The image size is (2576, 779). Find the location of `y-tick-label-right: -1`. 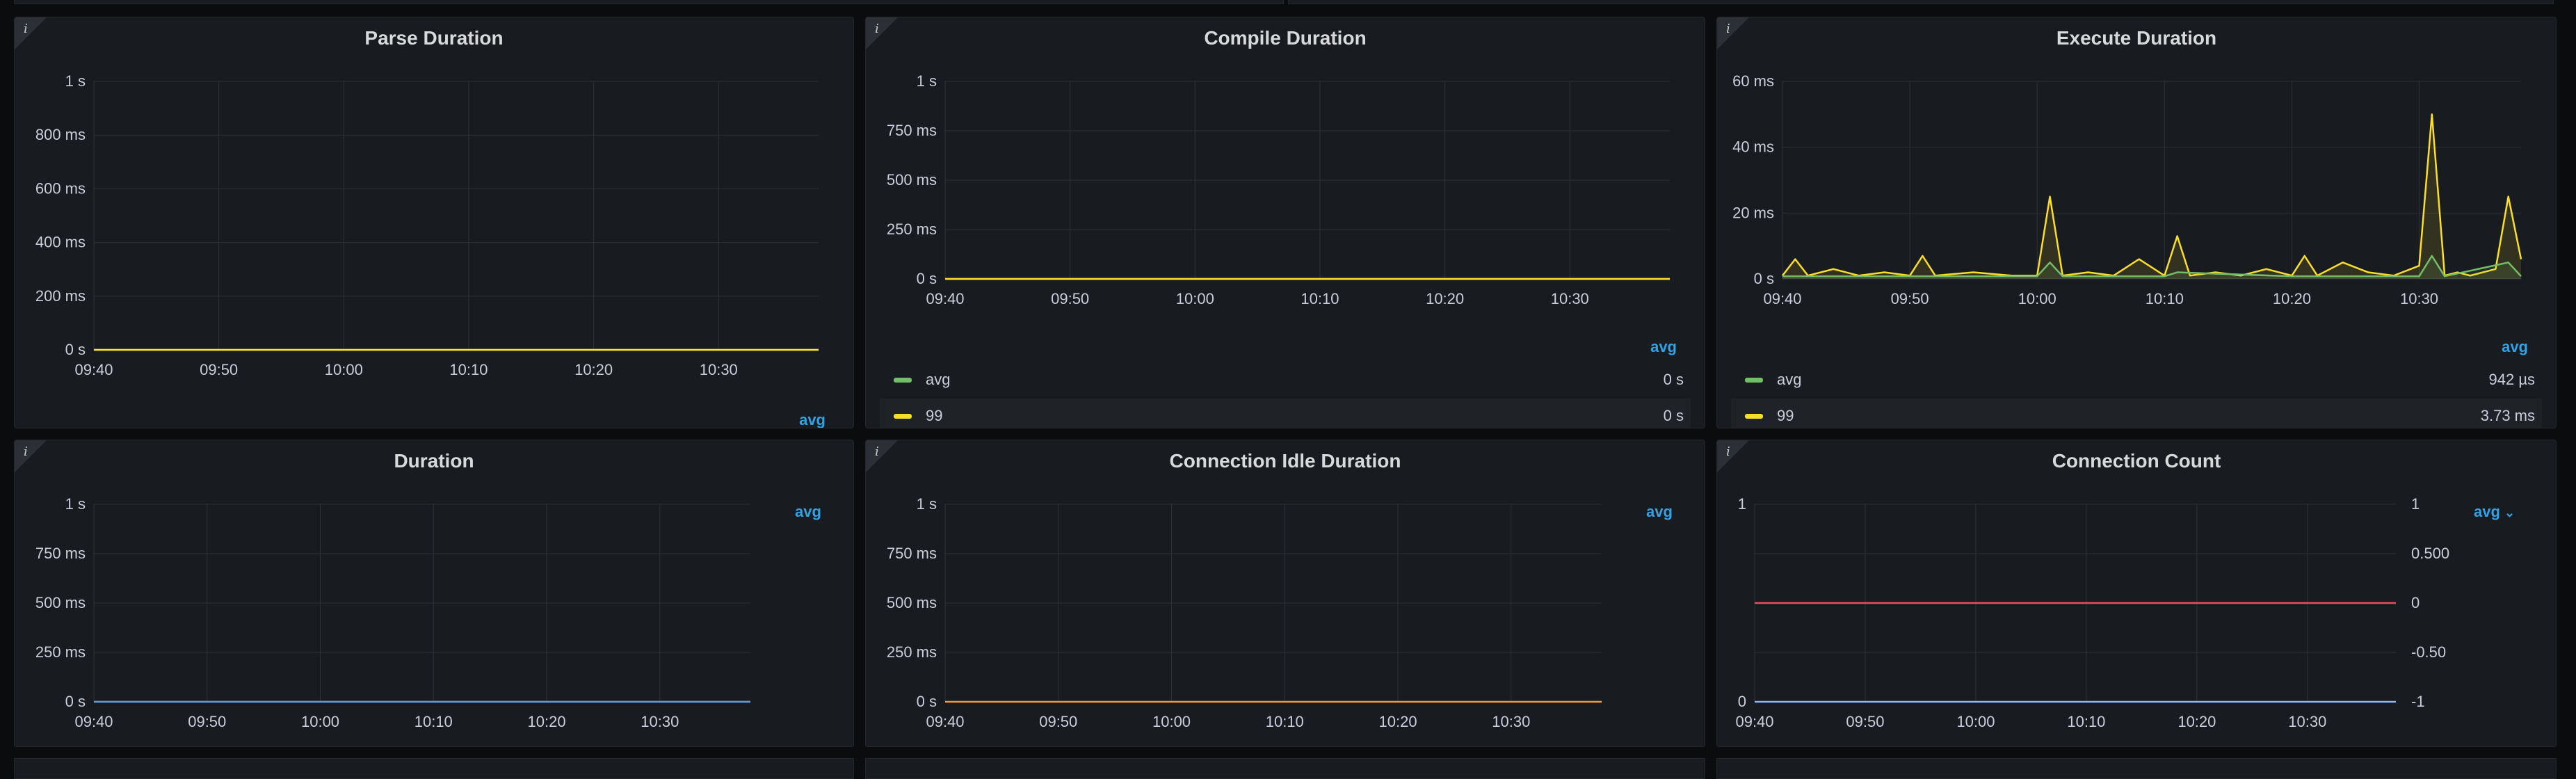

y-tick-label-right: -1 is located at coordinates (2418, 701).